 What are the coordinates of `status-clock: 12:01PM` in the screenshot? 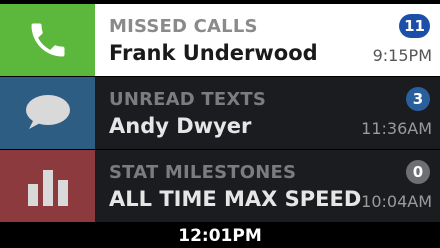 It's located at (220, 236).